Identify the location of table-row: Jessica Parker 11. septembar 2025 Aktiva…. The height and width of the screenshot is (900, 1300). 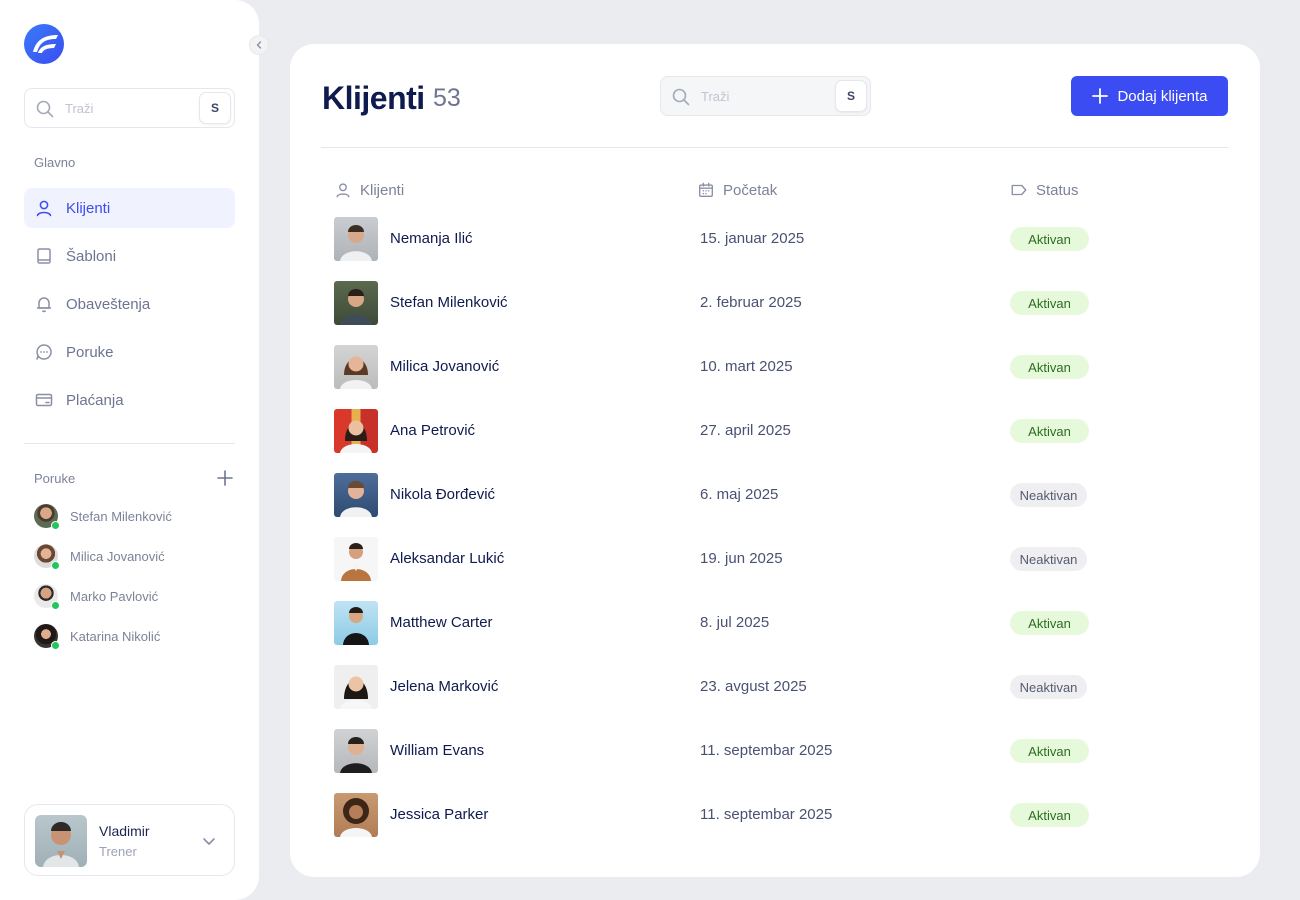
(774, 815).